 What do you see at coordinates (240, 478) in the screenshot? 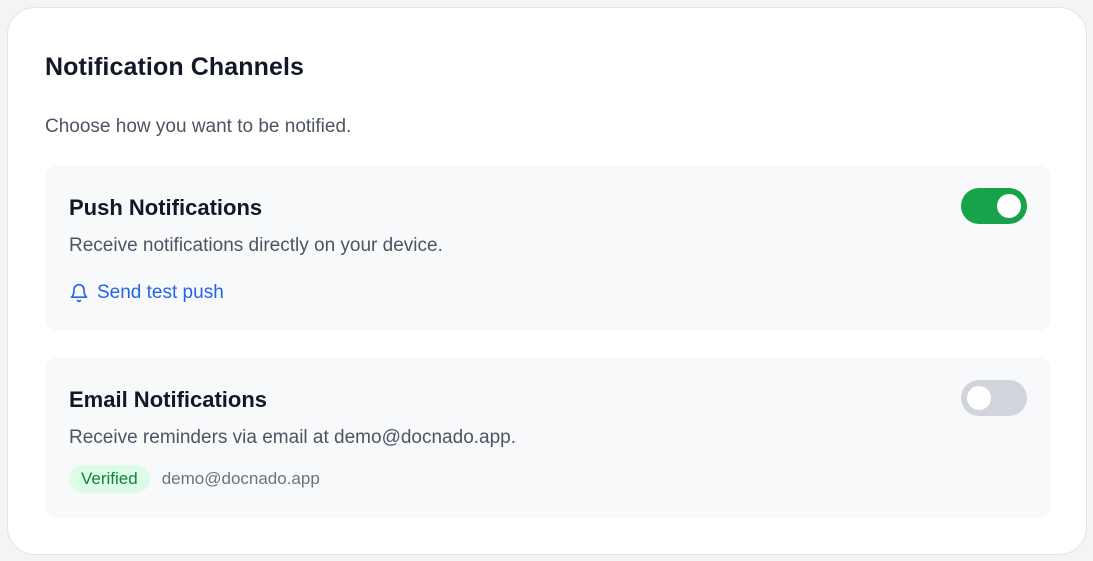
I see `verified-email-address: demo@docnado.app` at bounding box center [240, 478].